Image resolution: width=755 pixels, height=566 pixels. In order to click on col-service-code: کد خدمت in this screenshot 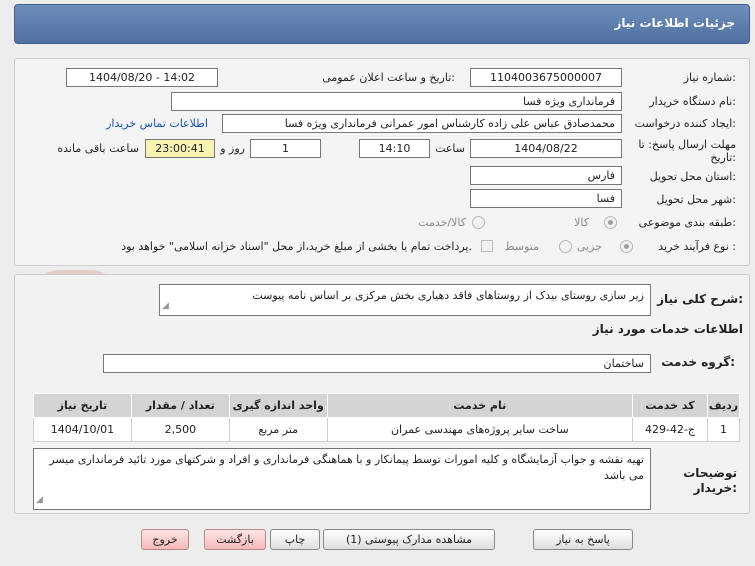, I will do `click(670, 405)`.